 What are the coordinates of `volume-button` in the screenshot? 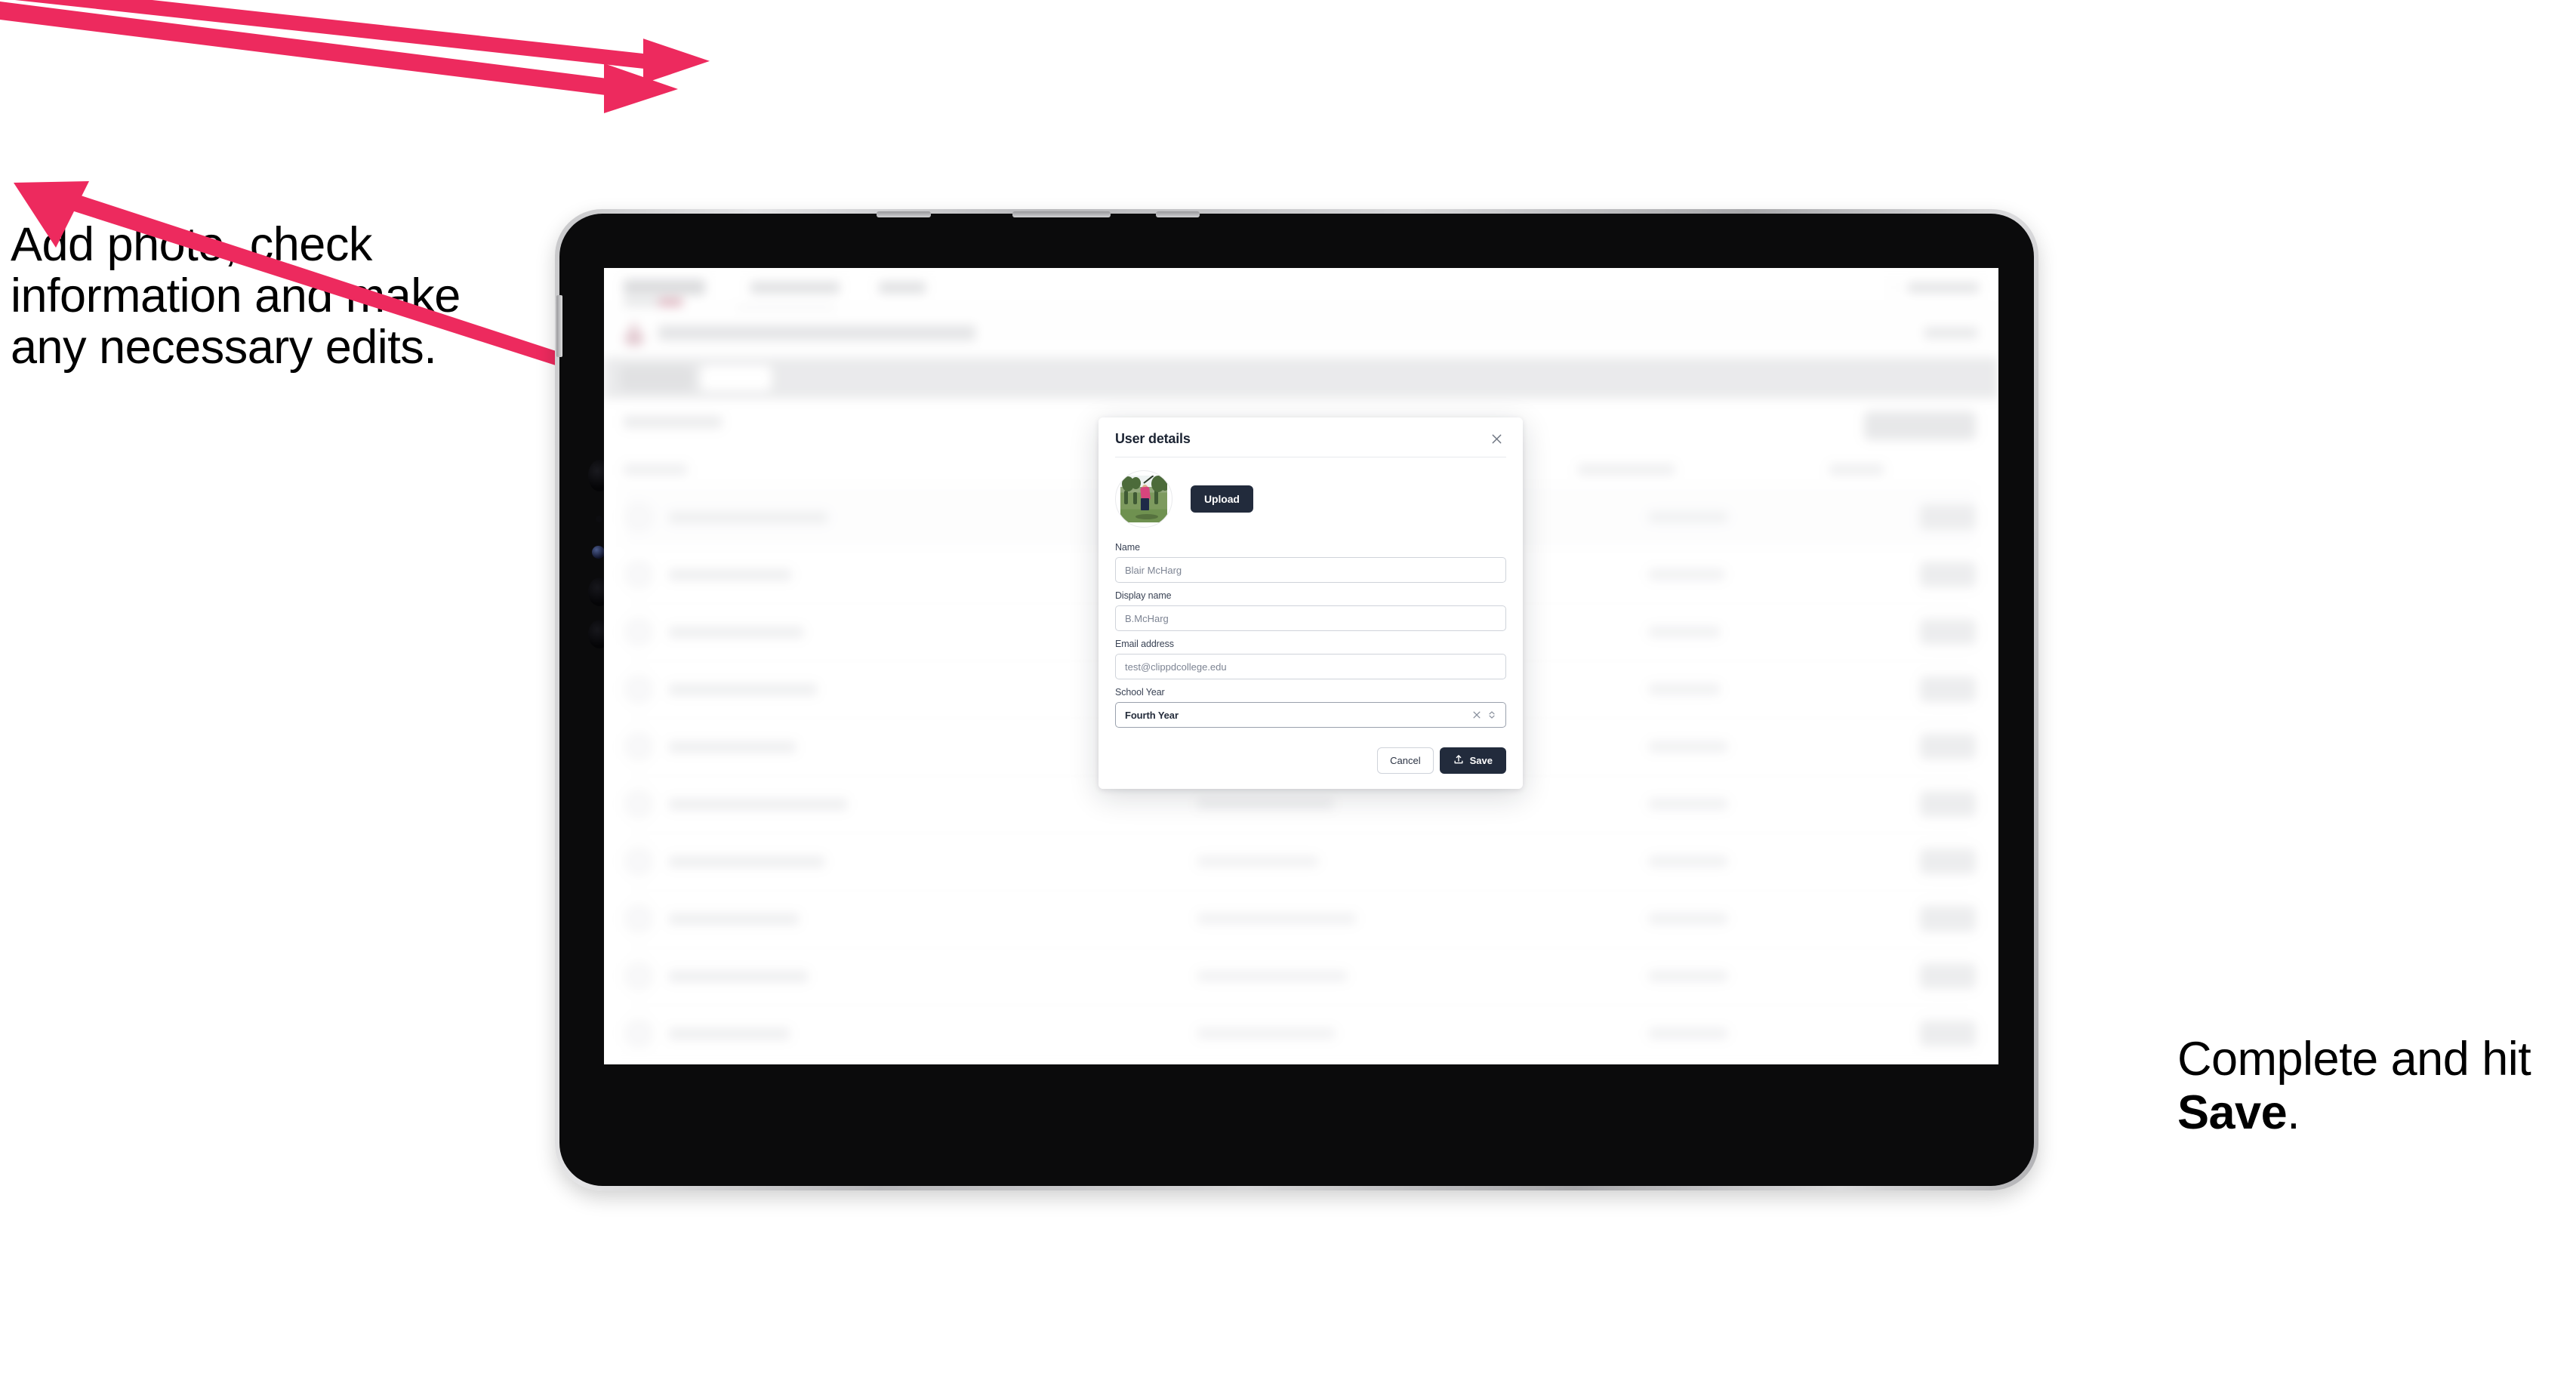 It's located at (559, 326).